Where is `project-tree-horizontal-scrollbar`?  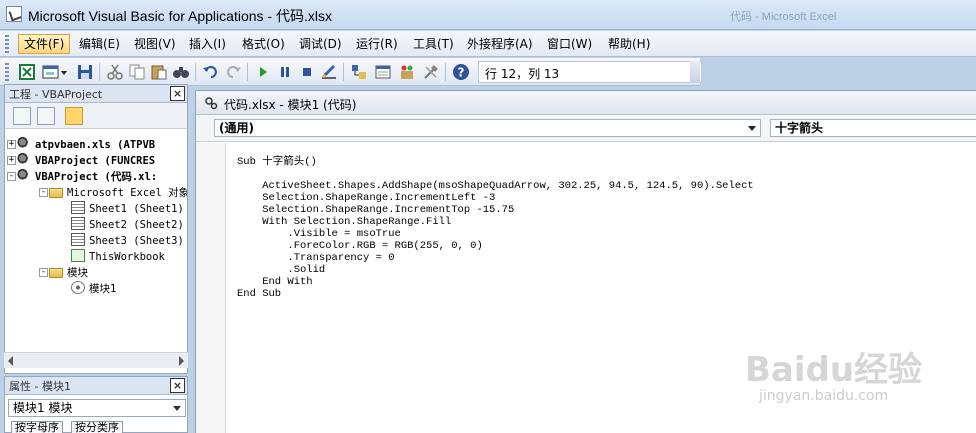 project-tree-horizontal-scrollbar is located at coordinates (96, 360).